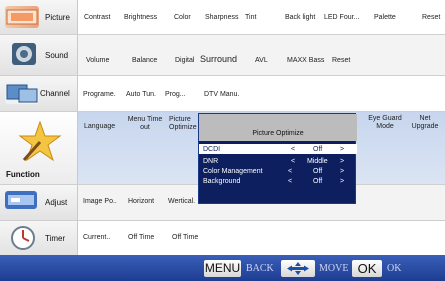 The image size is (445, 281). Describe the element at coordinates (22, 93) in the screenshot. I see `tv-channel-icon` at that location.